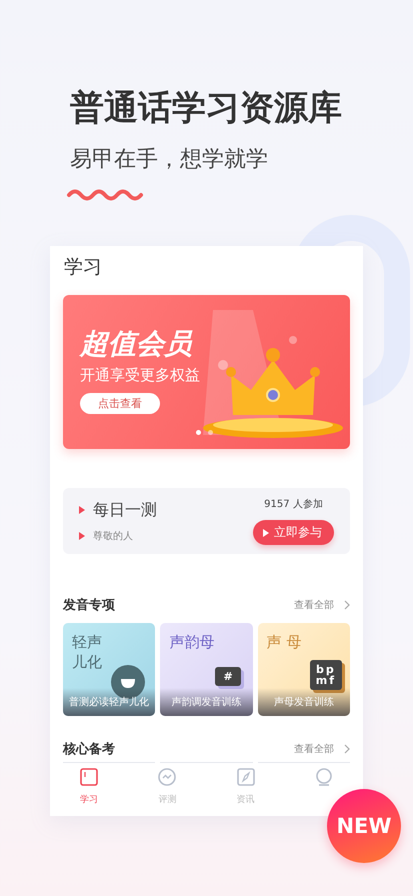 This screenshot has height=896, width=413. What do you see at coordinates (293, 504) in the screenshot?
I see `participant-count: 9157 人参加` at bounding box center [293, 504].